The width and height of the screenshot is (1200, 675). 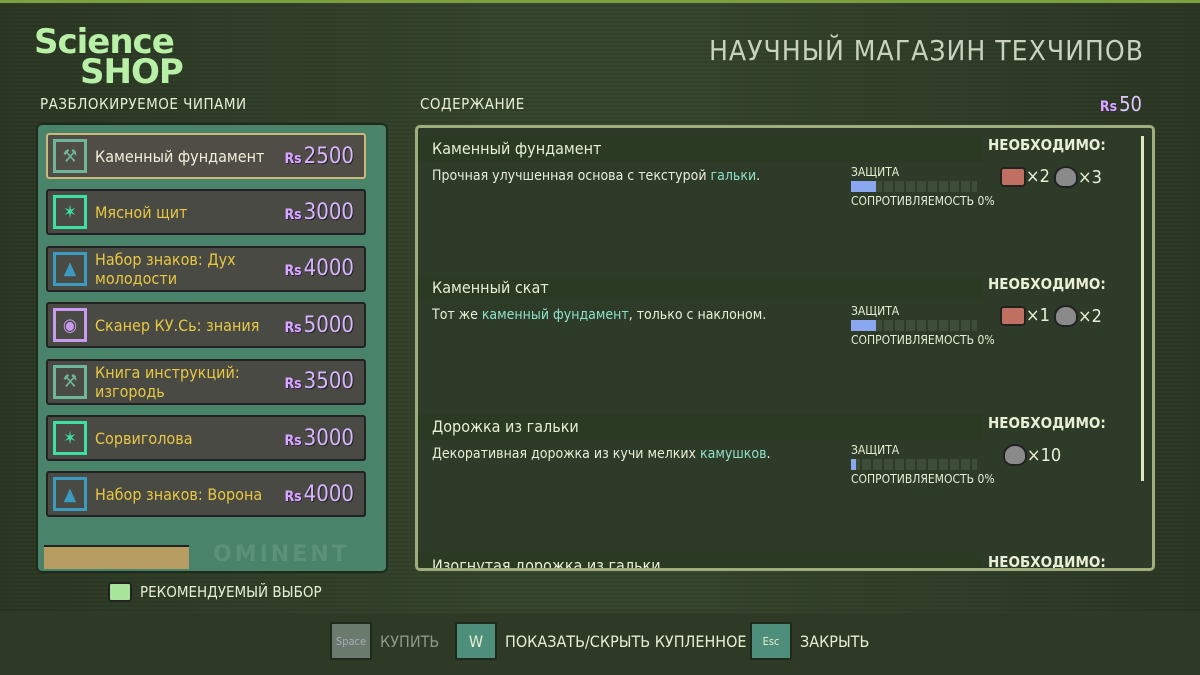 I want to click on toggle-label: ПОКАЗАТЬ/СКРЫТЬ КУПЛЕННОЕ, so click(x=626, y=641).